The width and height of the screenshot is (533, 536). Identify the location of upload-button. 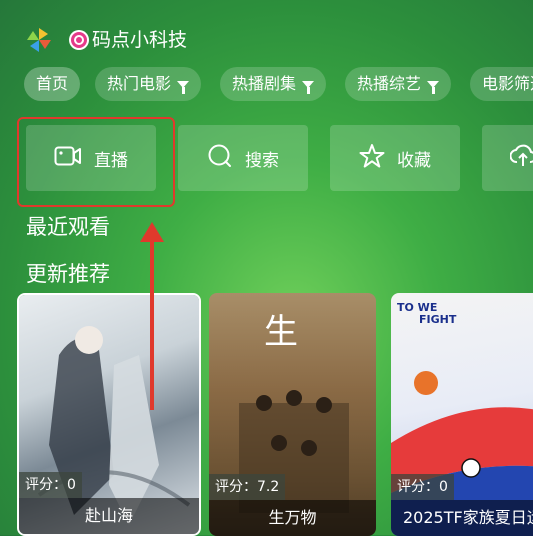
(507, 158).